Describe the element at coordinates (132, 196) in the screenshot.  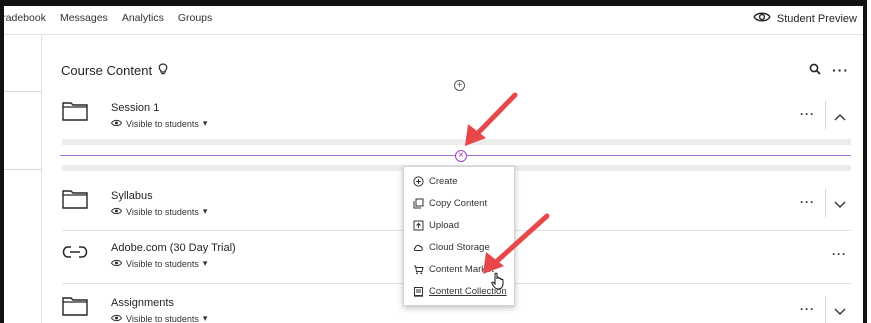
I see `item-title: Syllabus` at that location.